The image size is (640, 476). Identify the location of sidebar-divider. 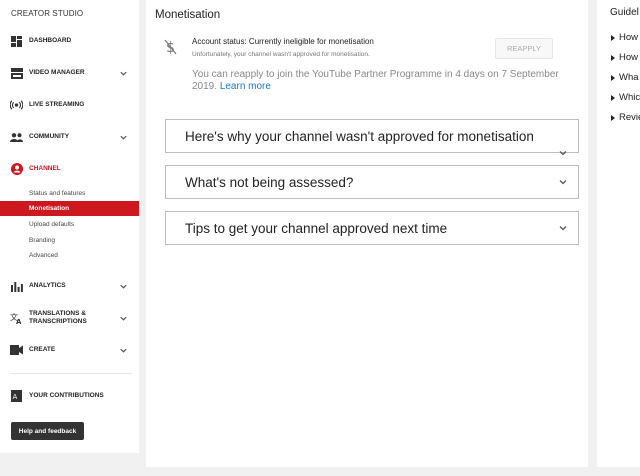
(71, 373).